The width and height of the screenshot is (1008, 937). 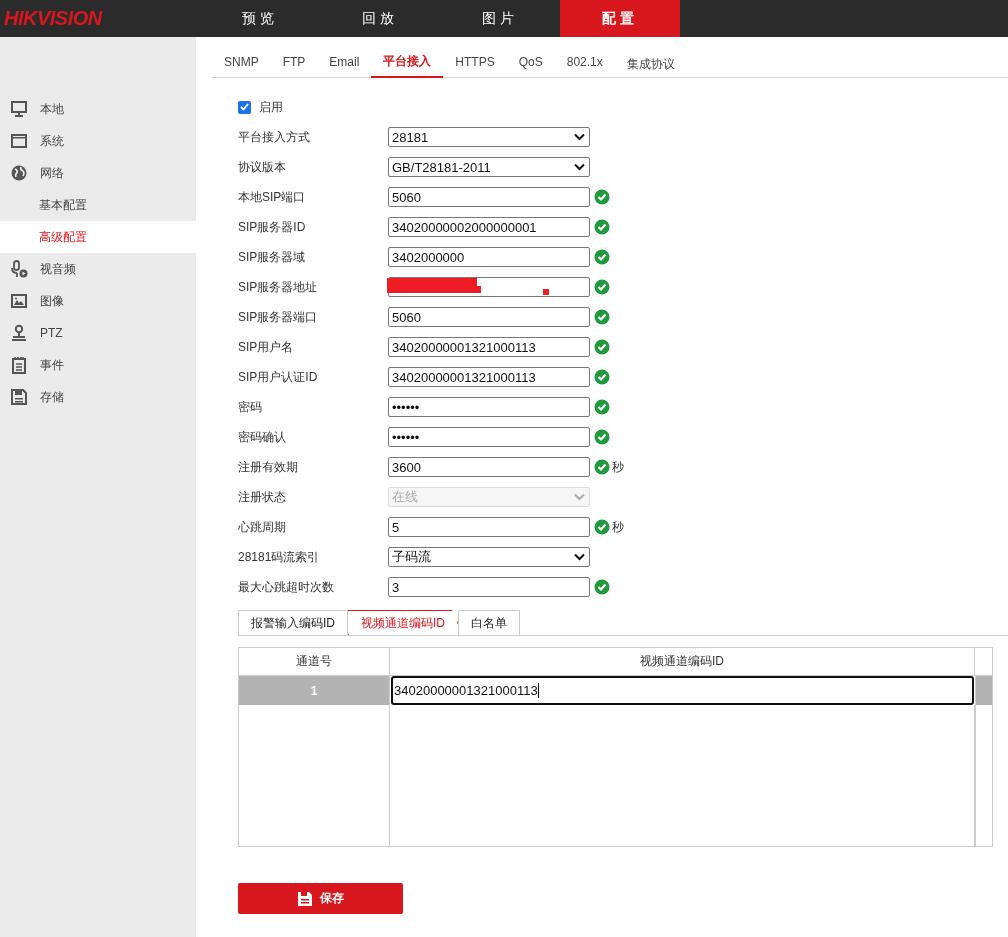 I want to click on field-label: 密码, so click(x=250, y=407).